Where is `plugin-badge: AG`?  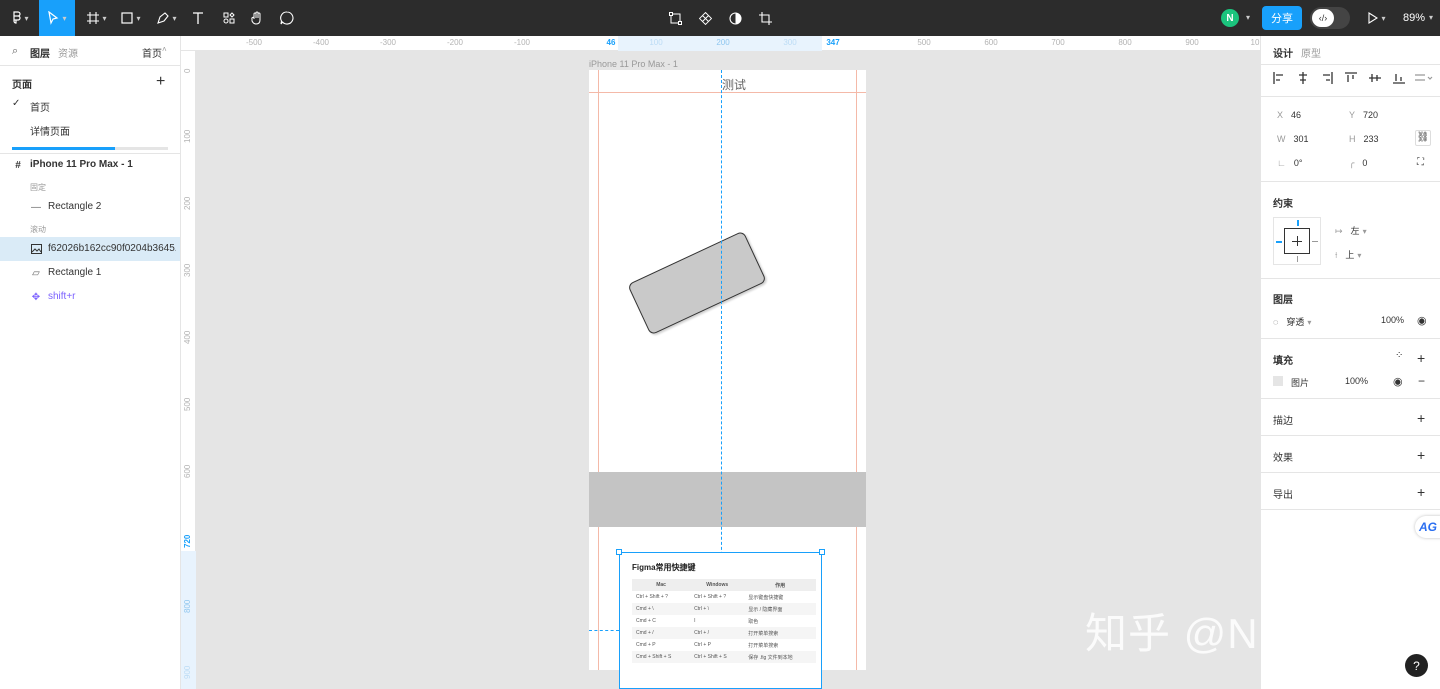
plugin-badge: AG is located at coordinates (1427, 527).